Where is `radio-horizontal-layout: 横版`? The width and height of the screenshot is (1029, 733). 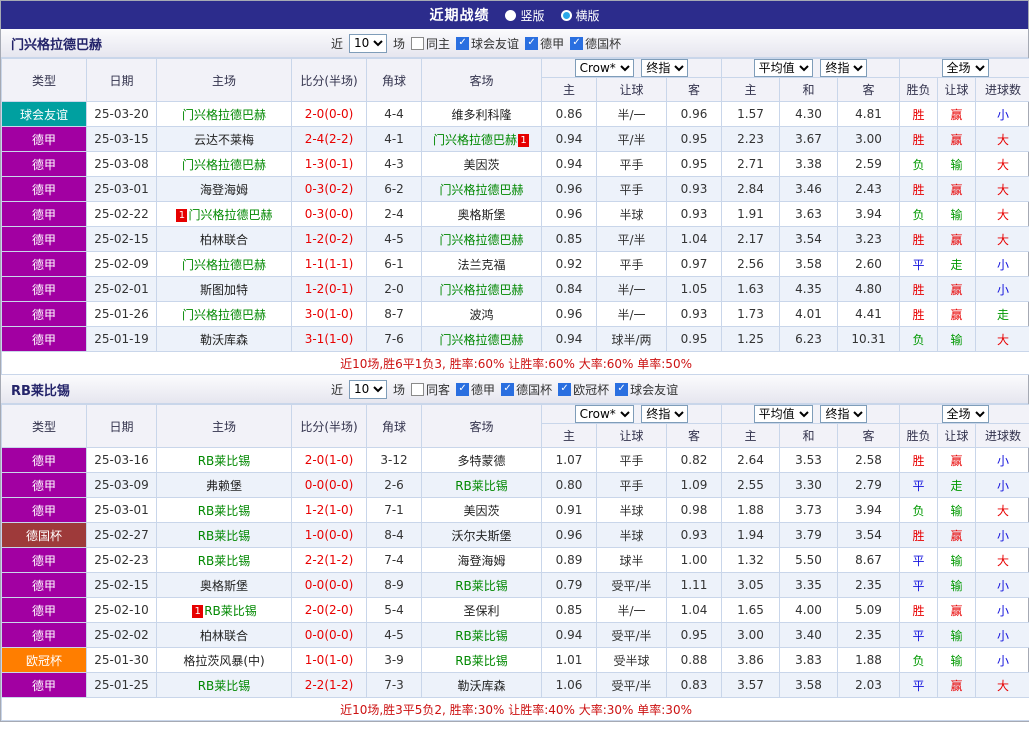 radio-horizontal-layout: 横版 is located at coordinates (580, 15).